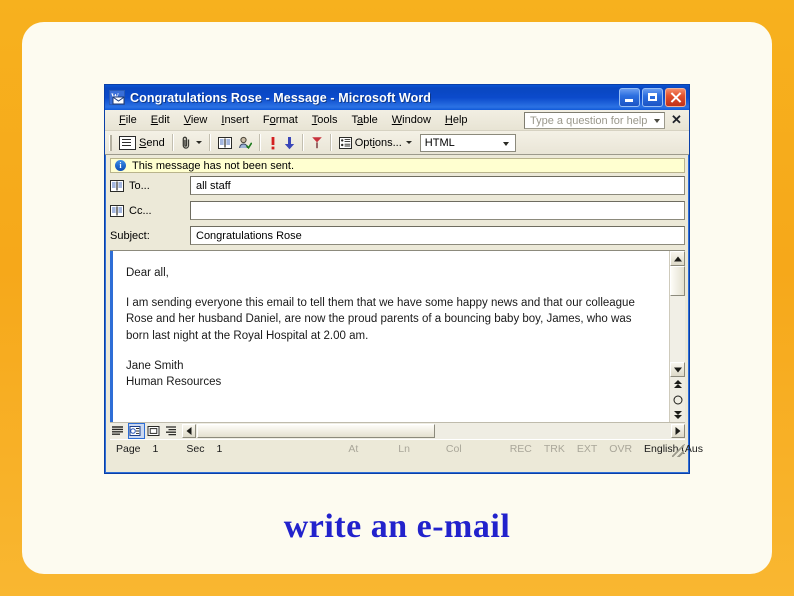 This screenshot has width=794, height=596. What do you see at coordinates (503, 449) in the screenshot?
I see `status-rec-indicator: REC` at bounding box center [503, 449].